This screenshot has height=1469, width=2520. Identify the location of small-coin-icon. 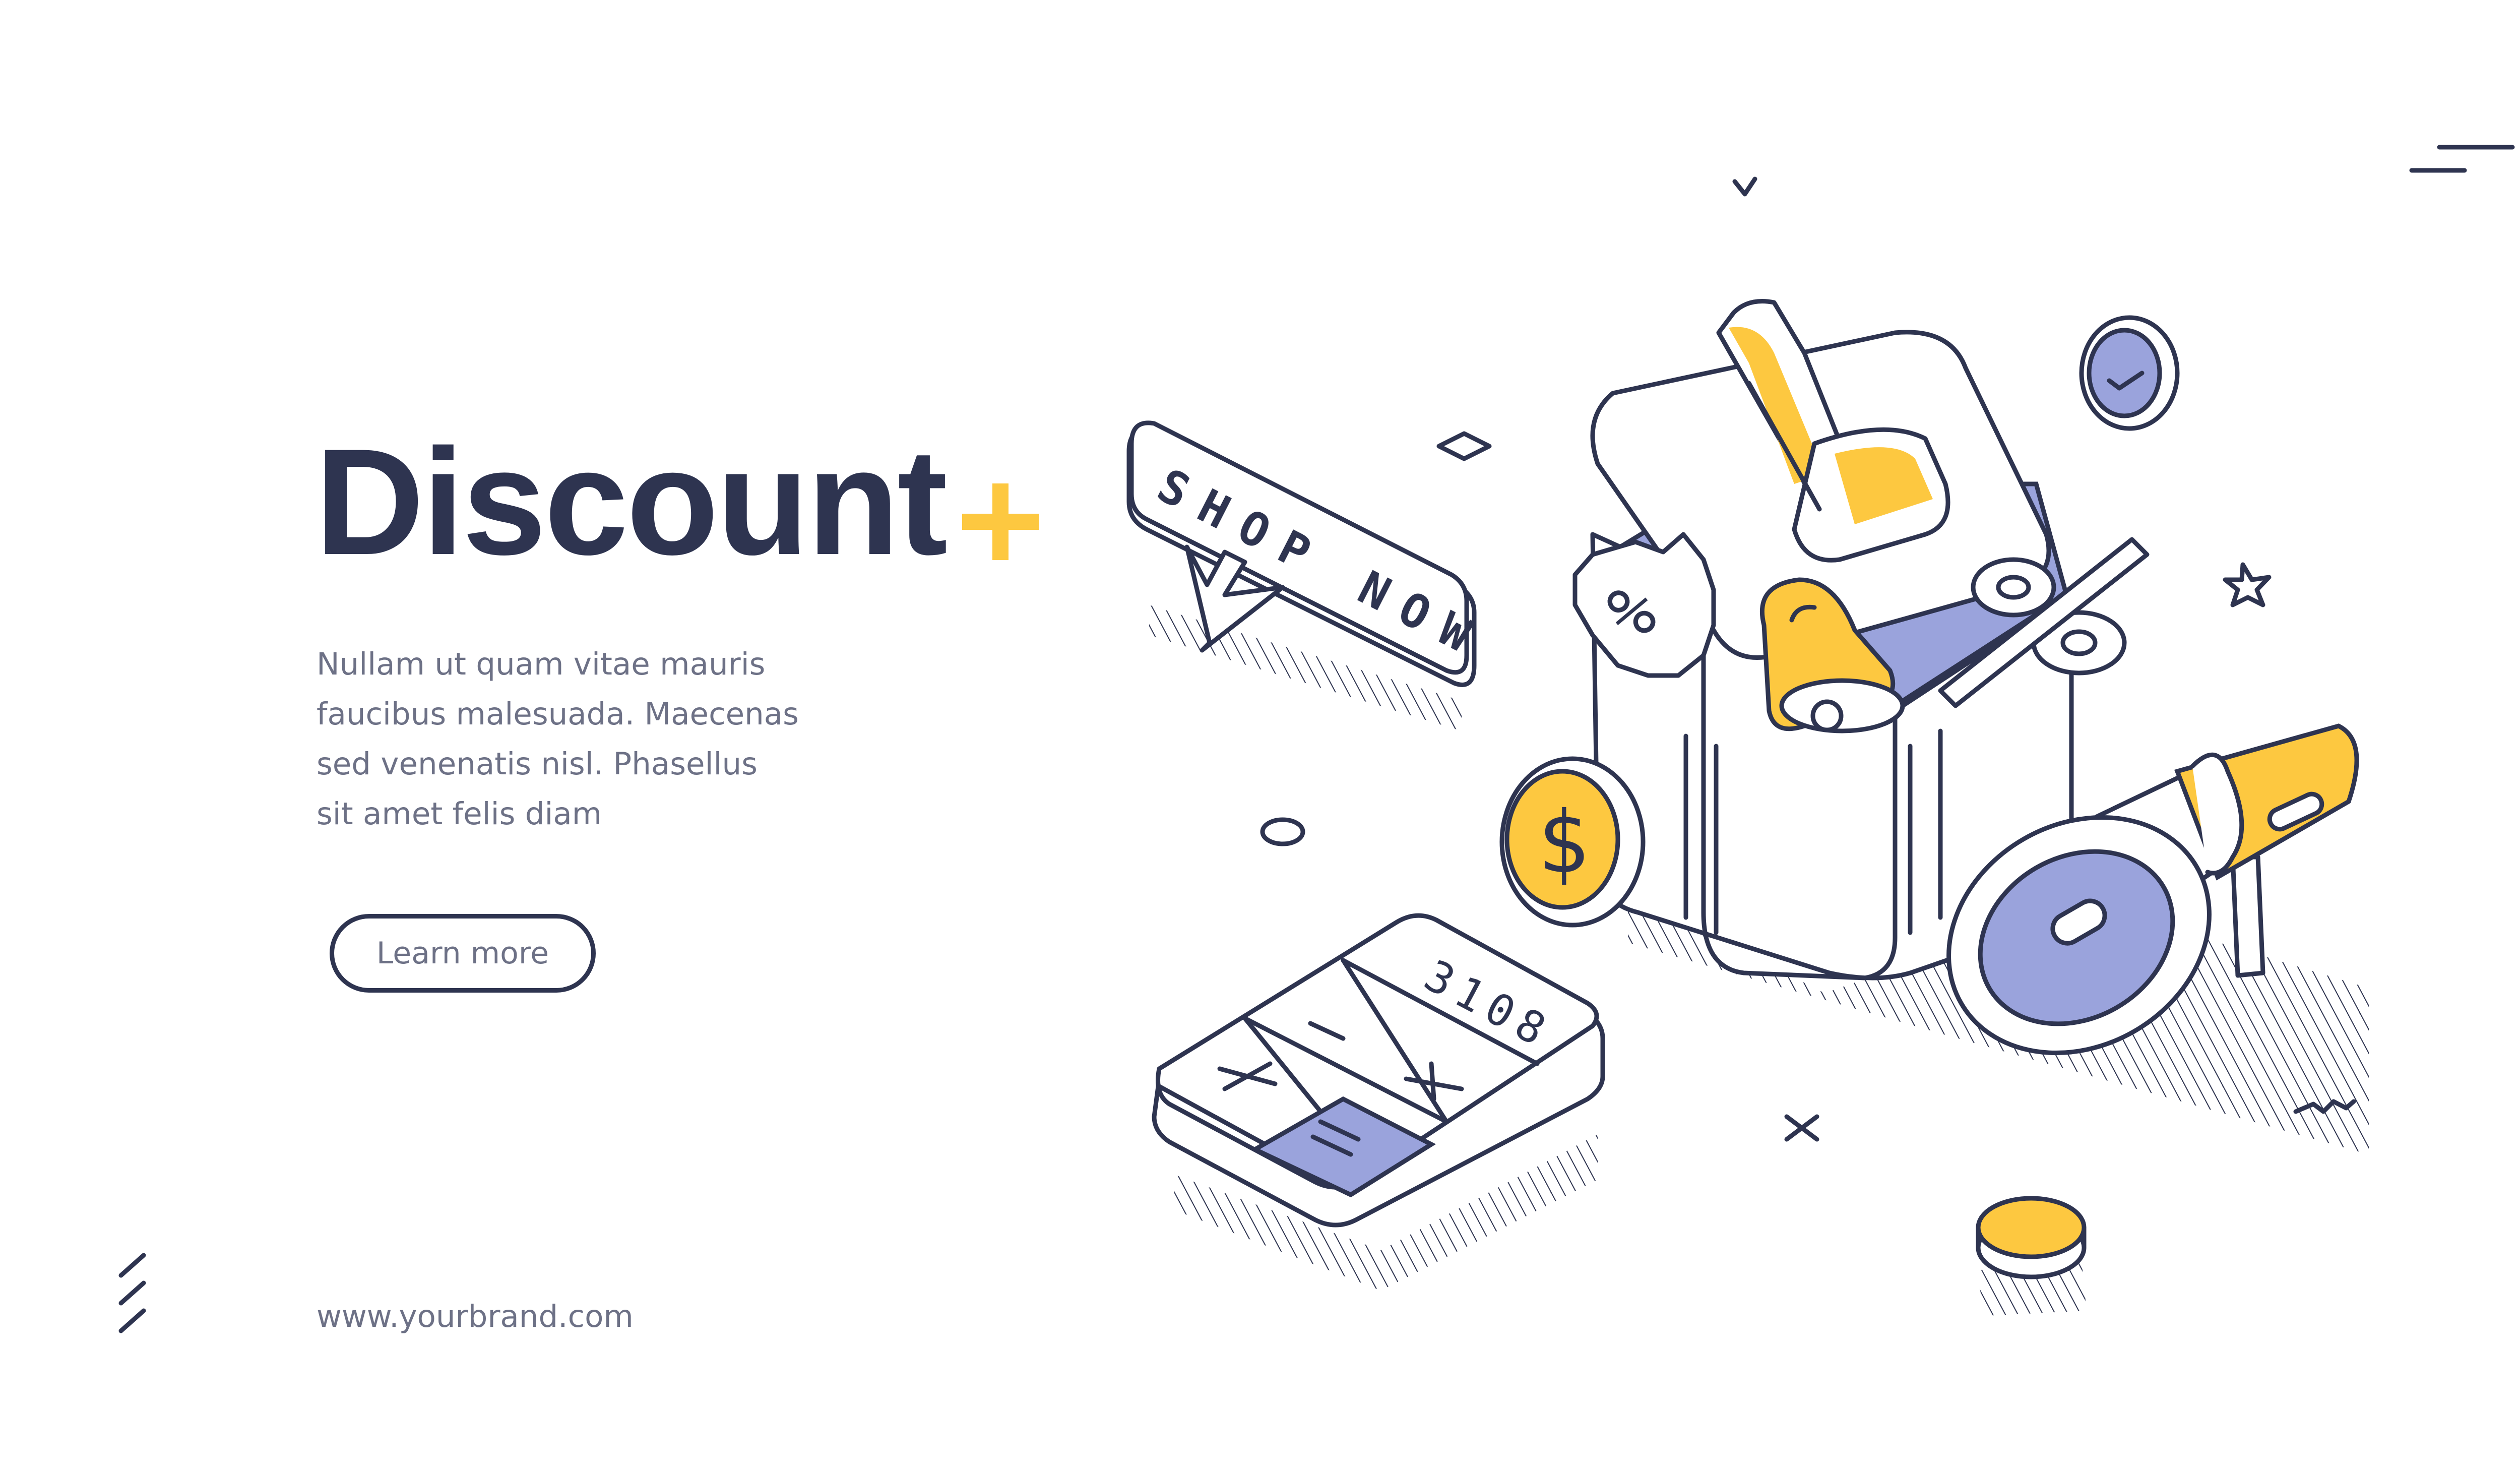
(2031, 1256).